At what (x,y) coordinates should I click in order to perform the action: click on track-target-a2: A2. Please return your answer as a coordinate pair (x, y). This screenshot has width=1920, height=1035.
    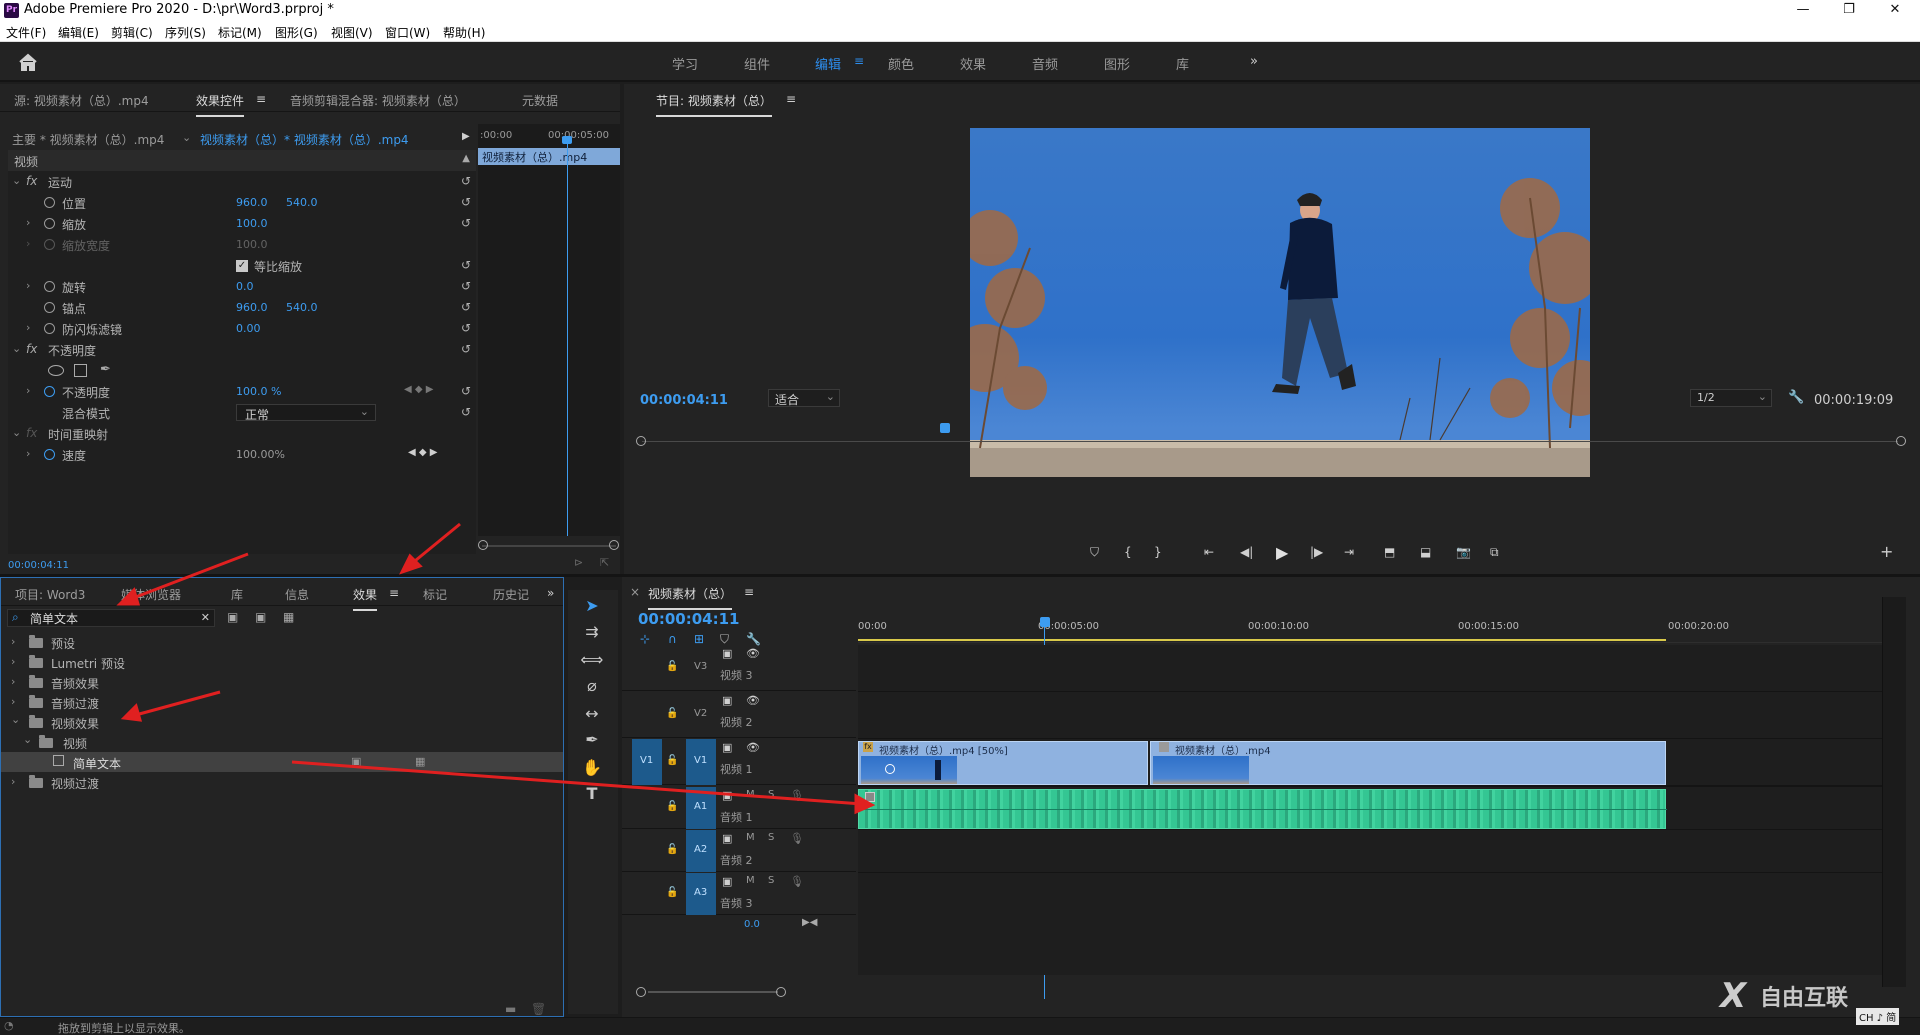
    Looking at the image, I should click on (701, 851).